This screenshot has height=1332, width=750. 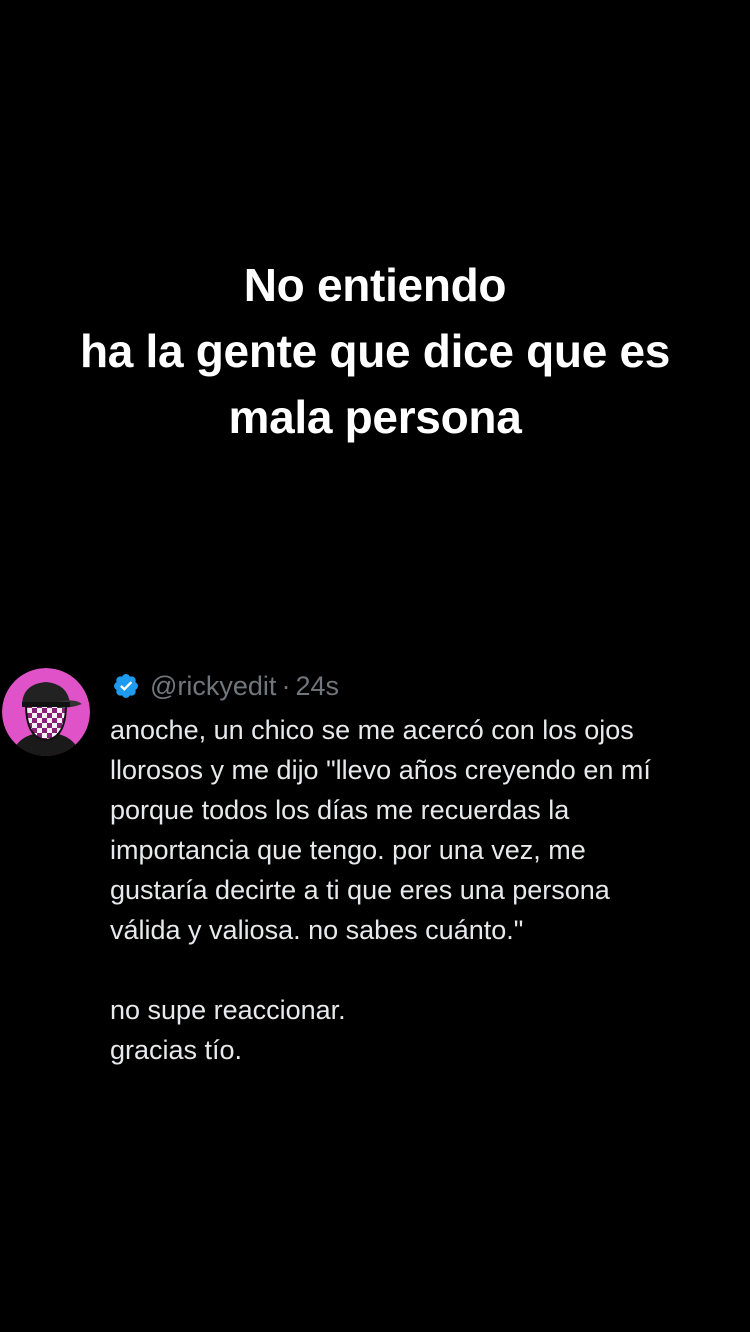 I want to click on tweet-line: válida y valiosa. no sabes cuánto.", so click(x=317, y=930).